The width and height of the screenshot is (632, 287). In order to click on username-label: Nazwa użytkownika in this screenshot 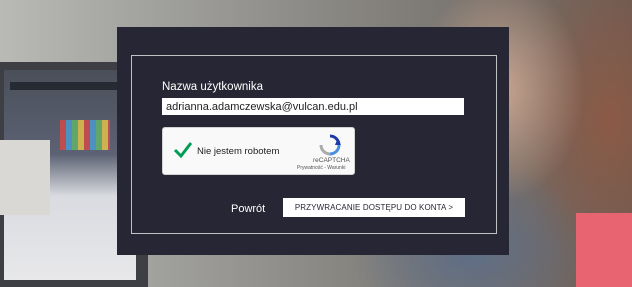, I will do `click(212, 87)`.